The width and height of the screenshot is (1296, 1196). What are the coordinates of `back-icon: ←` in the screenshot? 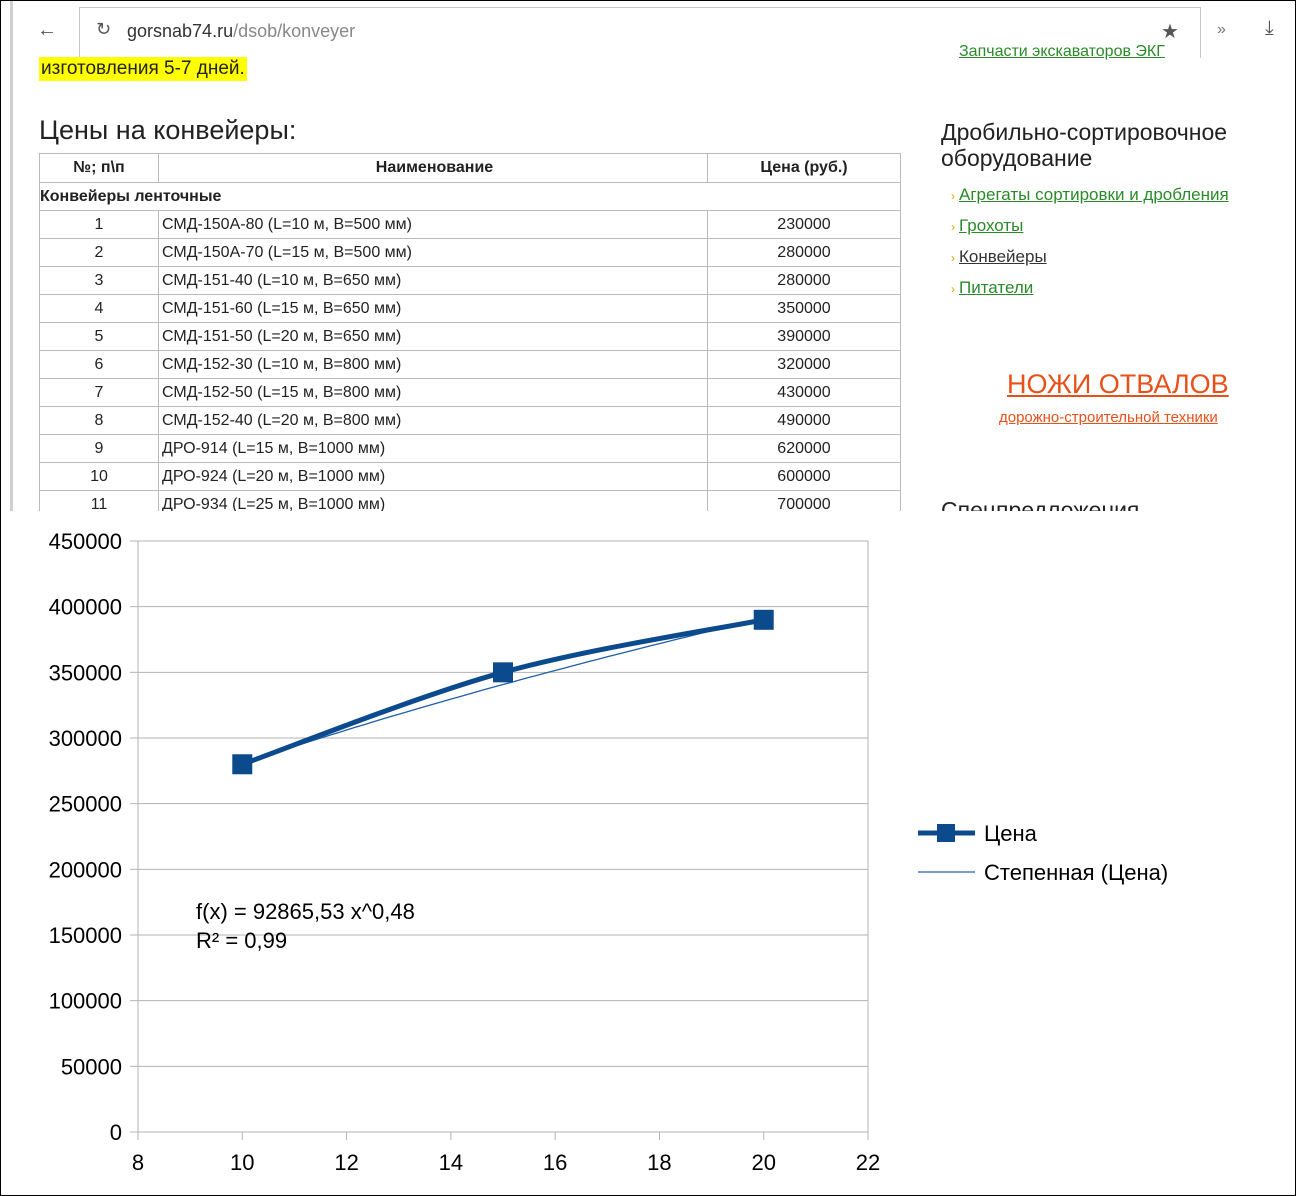 It's located at (47, 30).